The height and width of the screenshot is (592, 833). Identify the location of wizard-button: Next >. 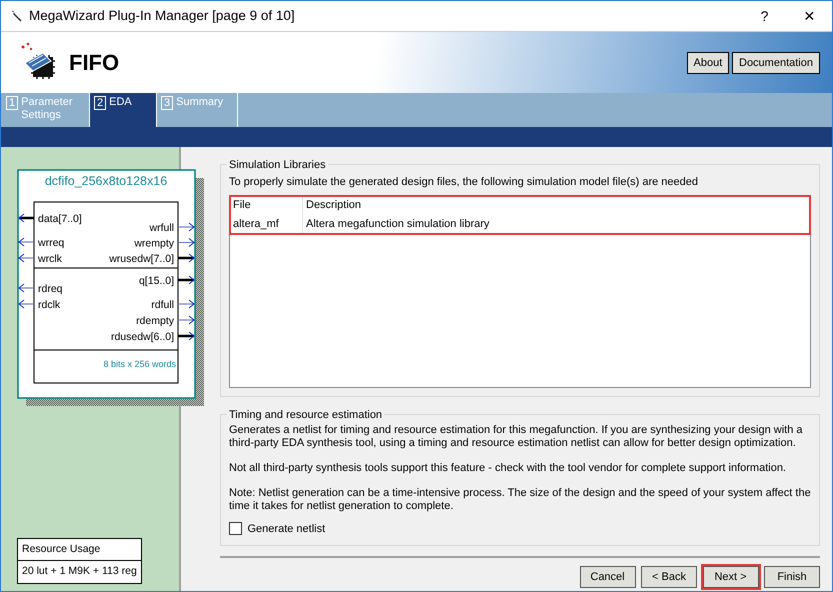
(730, 577).